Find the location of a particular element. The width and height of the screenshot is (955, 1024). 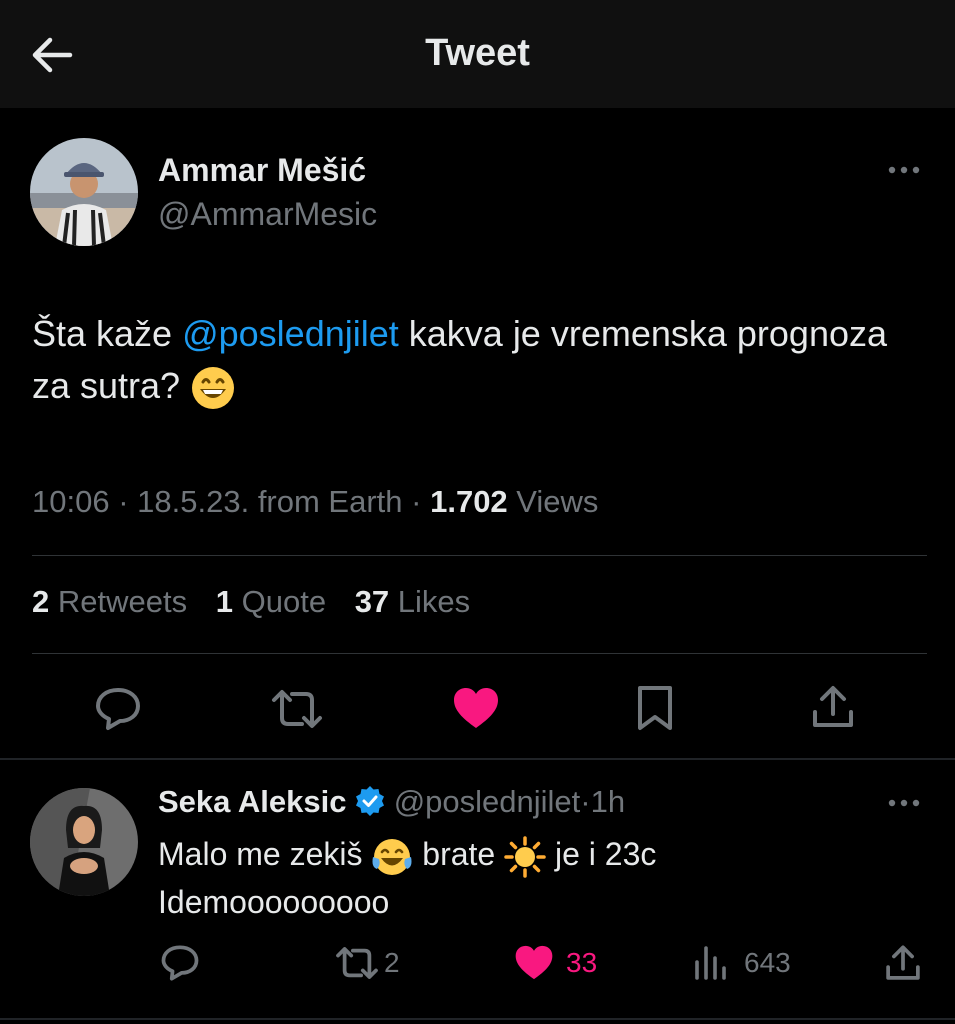

bookmark-icon is located at coordinates (655, 708).